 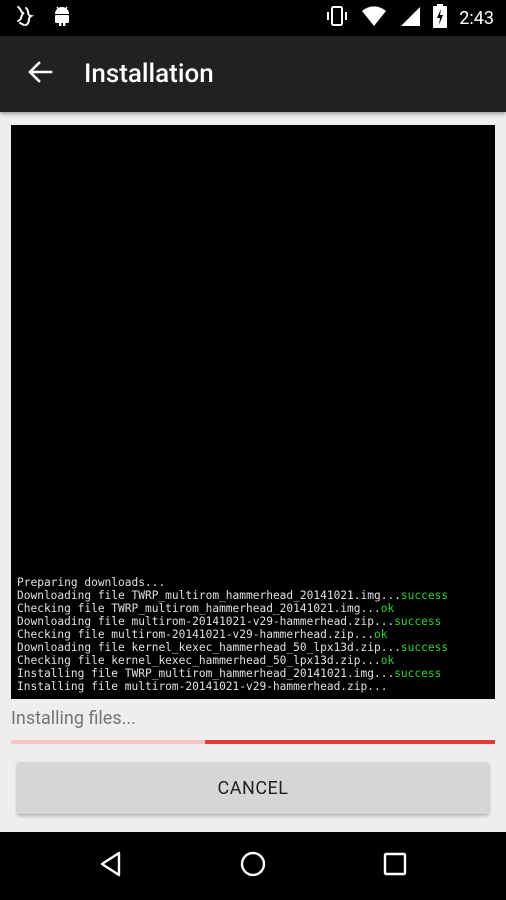 What do you see at coordinates (337, 18) in the screenshot?
I see `vibrate-icon` at bounding box center [337, 18].